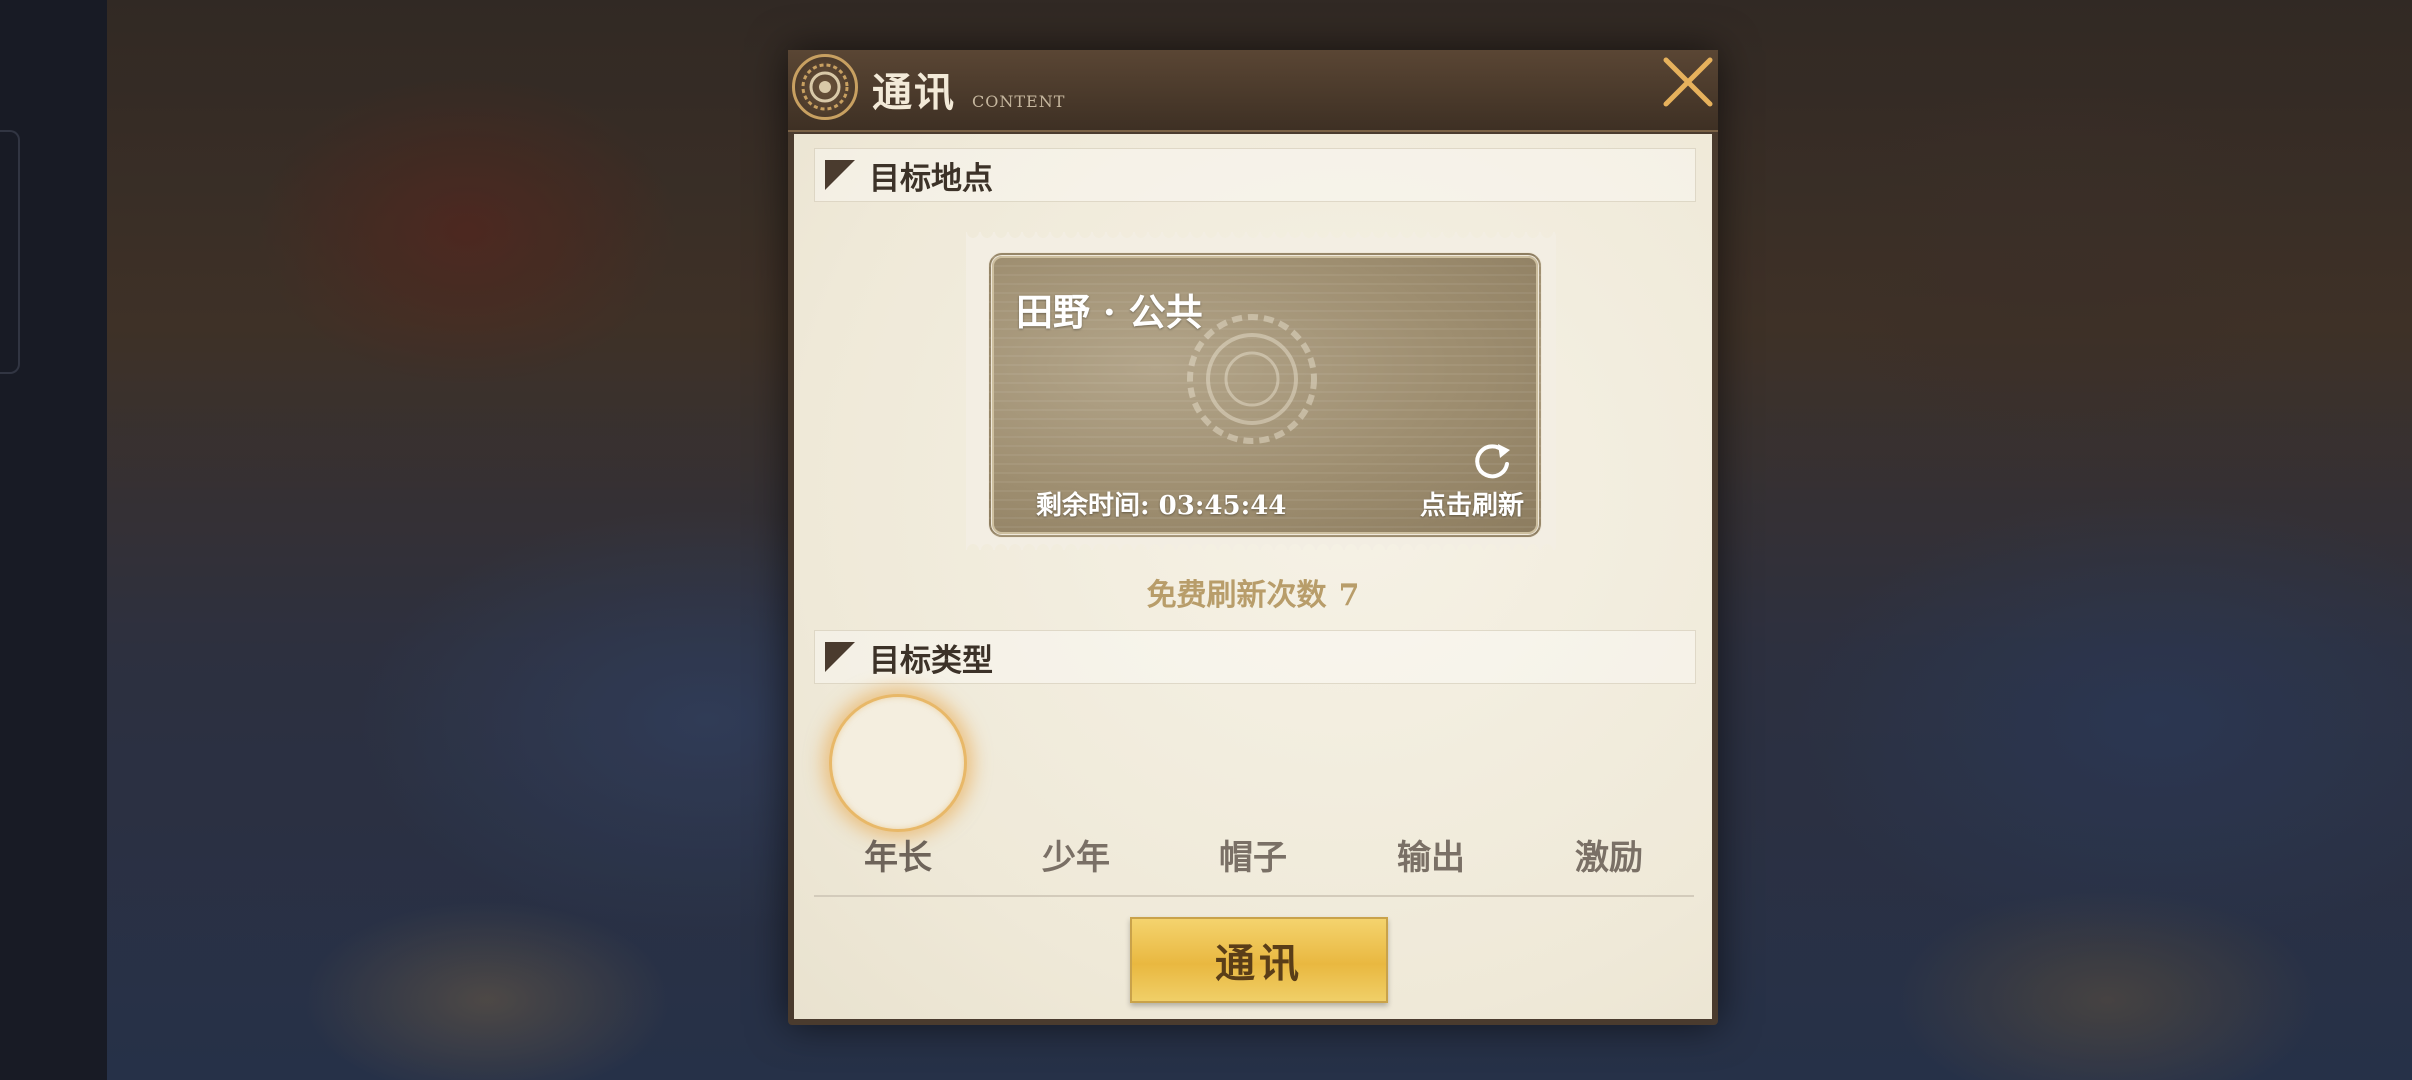 The image size is (2412, 1080). I want to click on dialog-title: 通讯, so click(914, 92).